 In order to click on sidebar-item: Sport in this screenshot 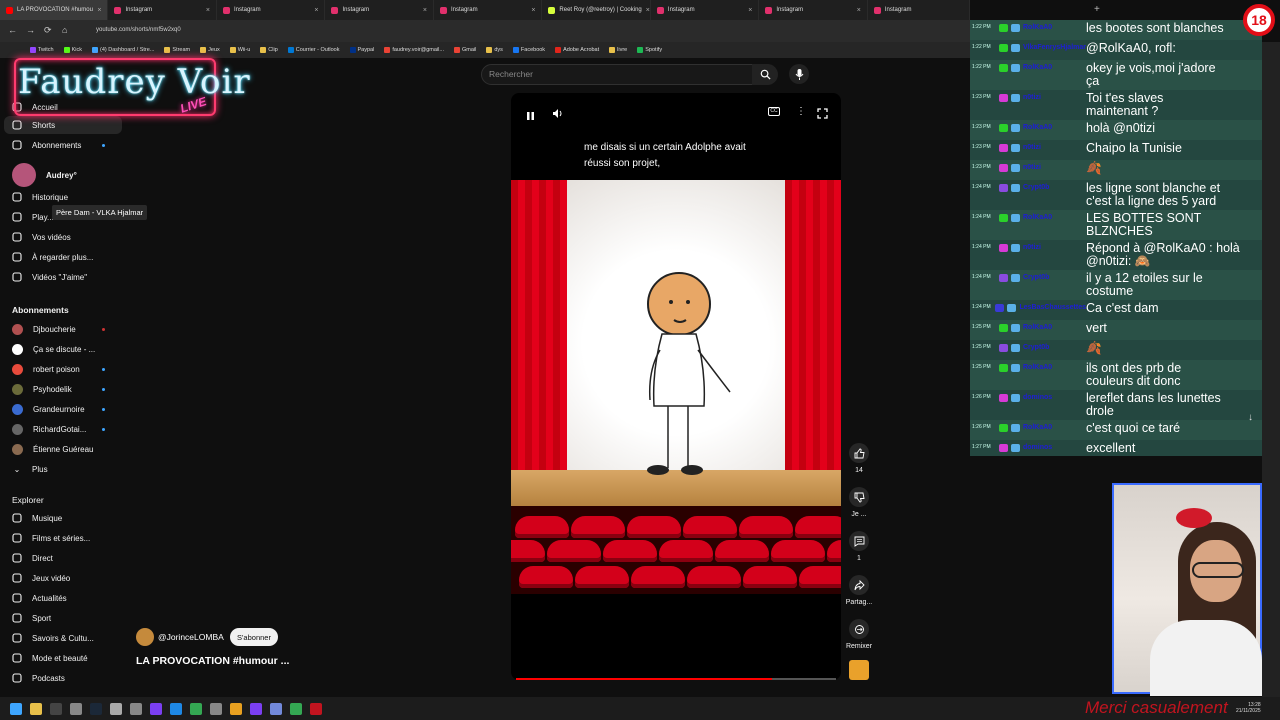, I will do `click(62, 618)`.